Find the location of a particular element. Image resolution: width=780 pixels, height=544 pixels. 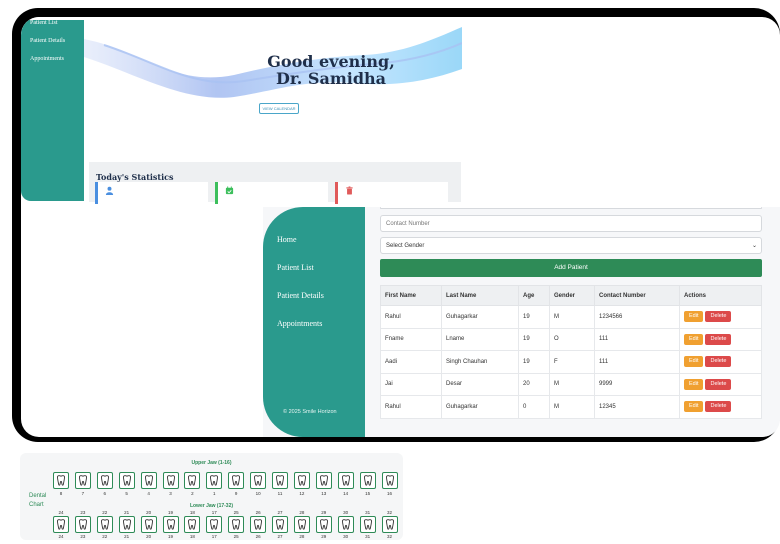

lower-tooth-number-bottom: 25 is located at coordinates (236, 536).